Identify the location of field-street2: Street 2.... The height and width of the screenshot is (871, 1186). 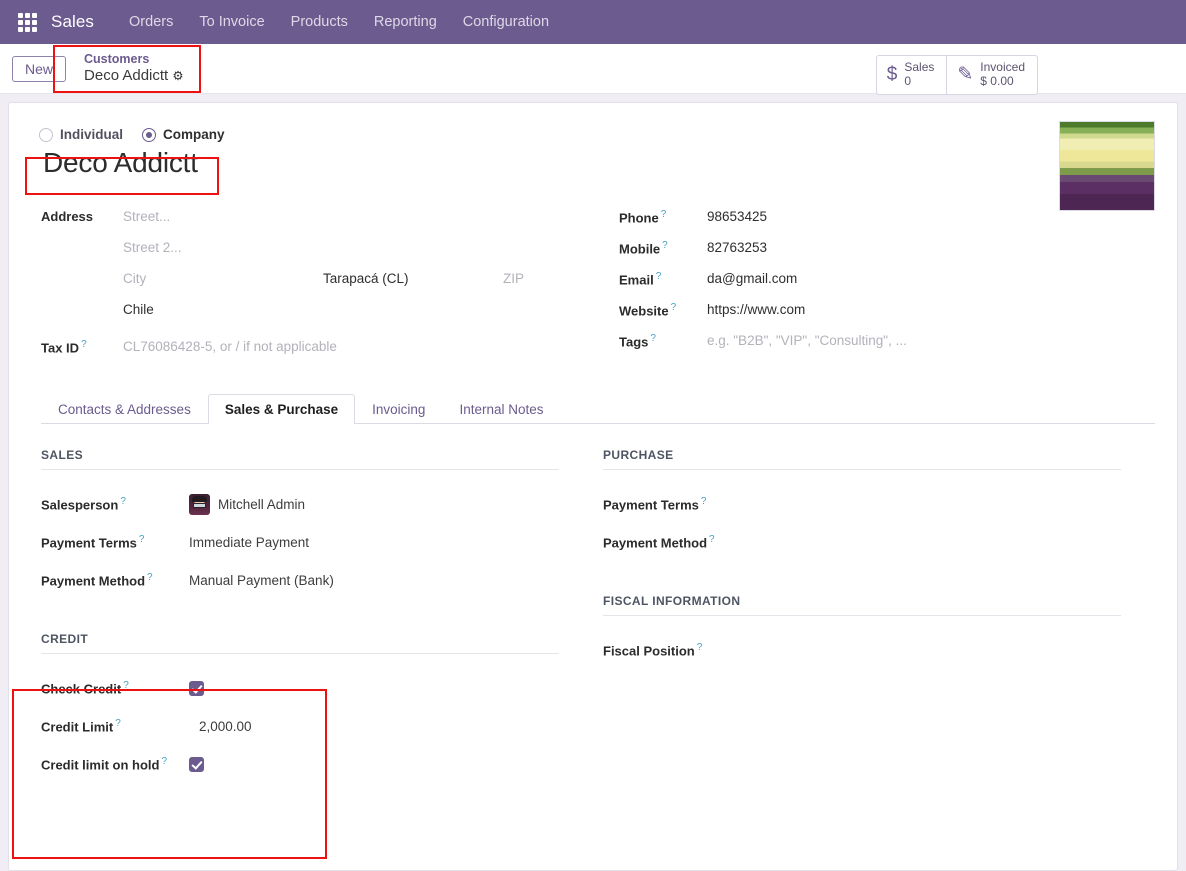
(325, 251).